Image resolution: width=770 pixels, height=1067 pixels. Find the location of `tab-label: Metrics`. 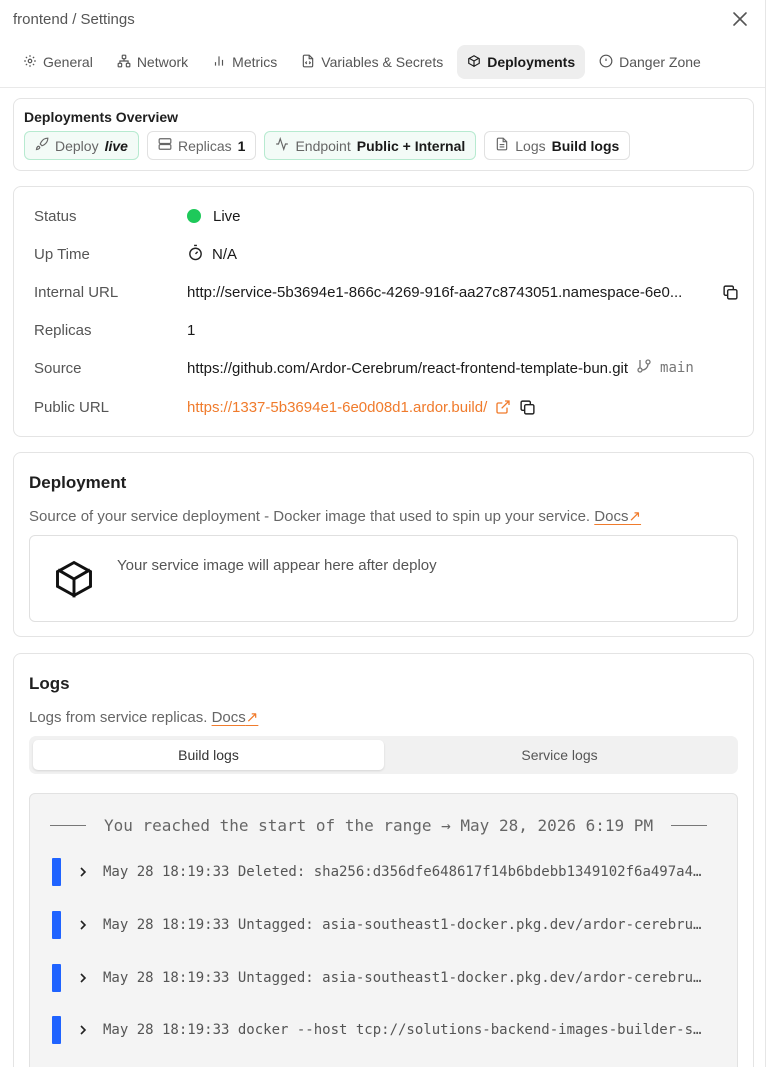

tab-label: Metrics is located at coordinates (255, 62).